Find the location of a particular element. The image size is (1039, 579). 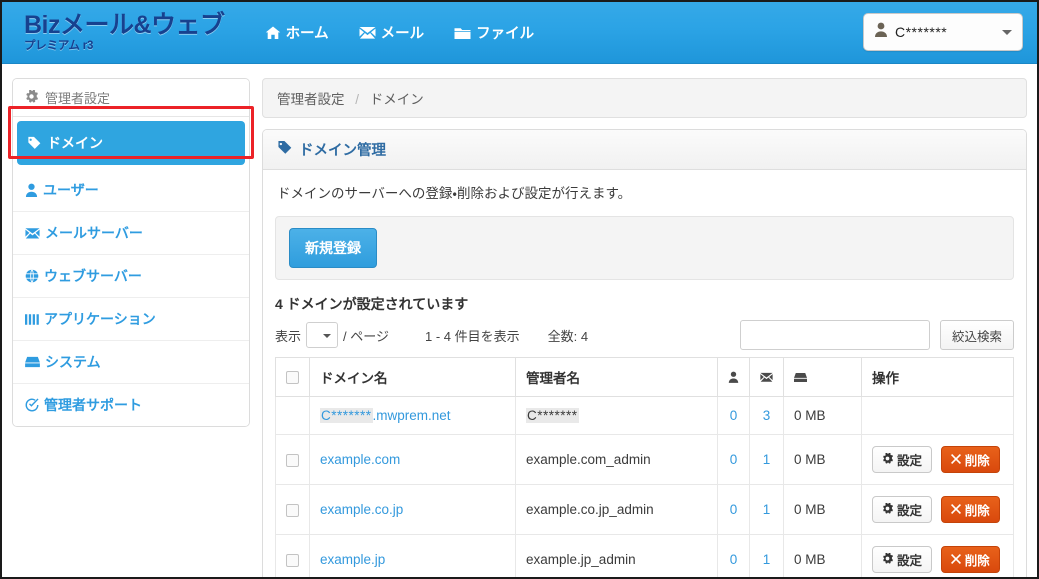

sidebar-item-mailserver: メールサーバー is located at coordinates (131, 233).